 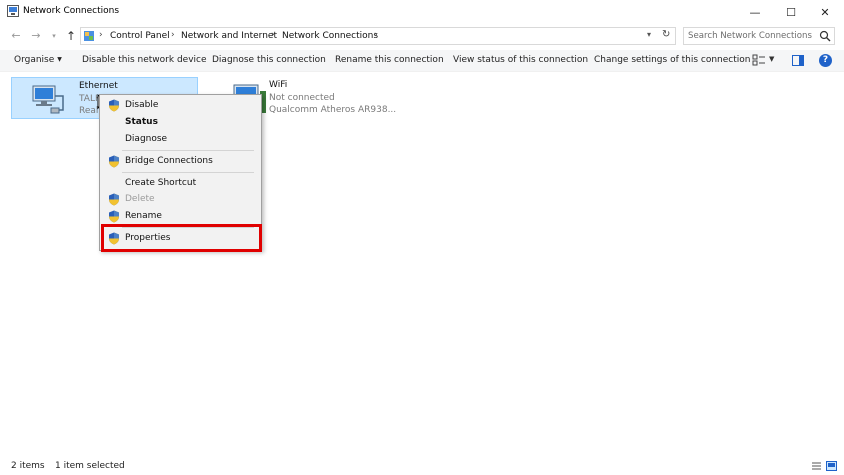 I want to click on menu-item-label: Create Shortcut, so click(x=161, y=183).